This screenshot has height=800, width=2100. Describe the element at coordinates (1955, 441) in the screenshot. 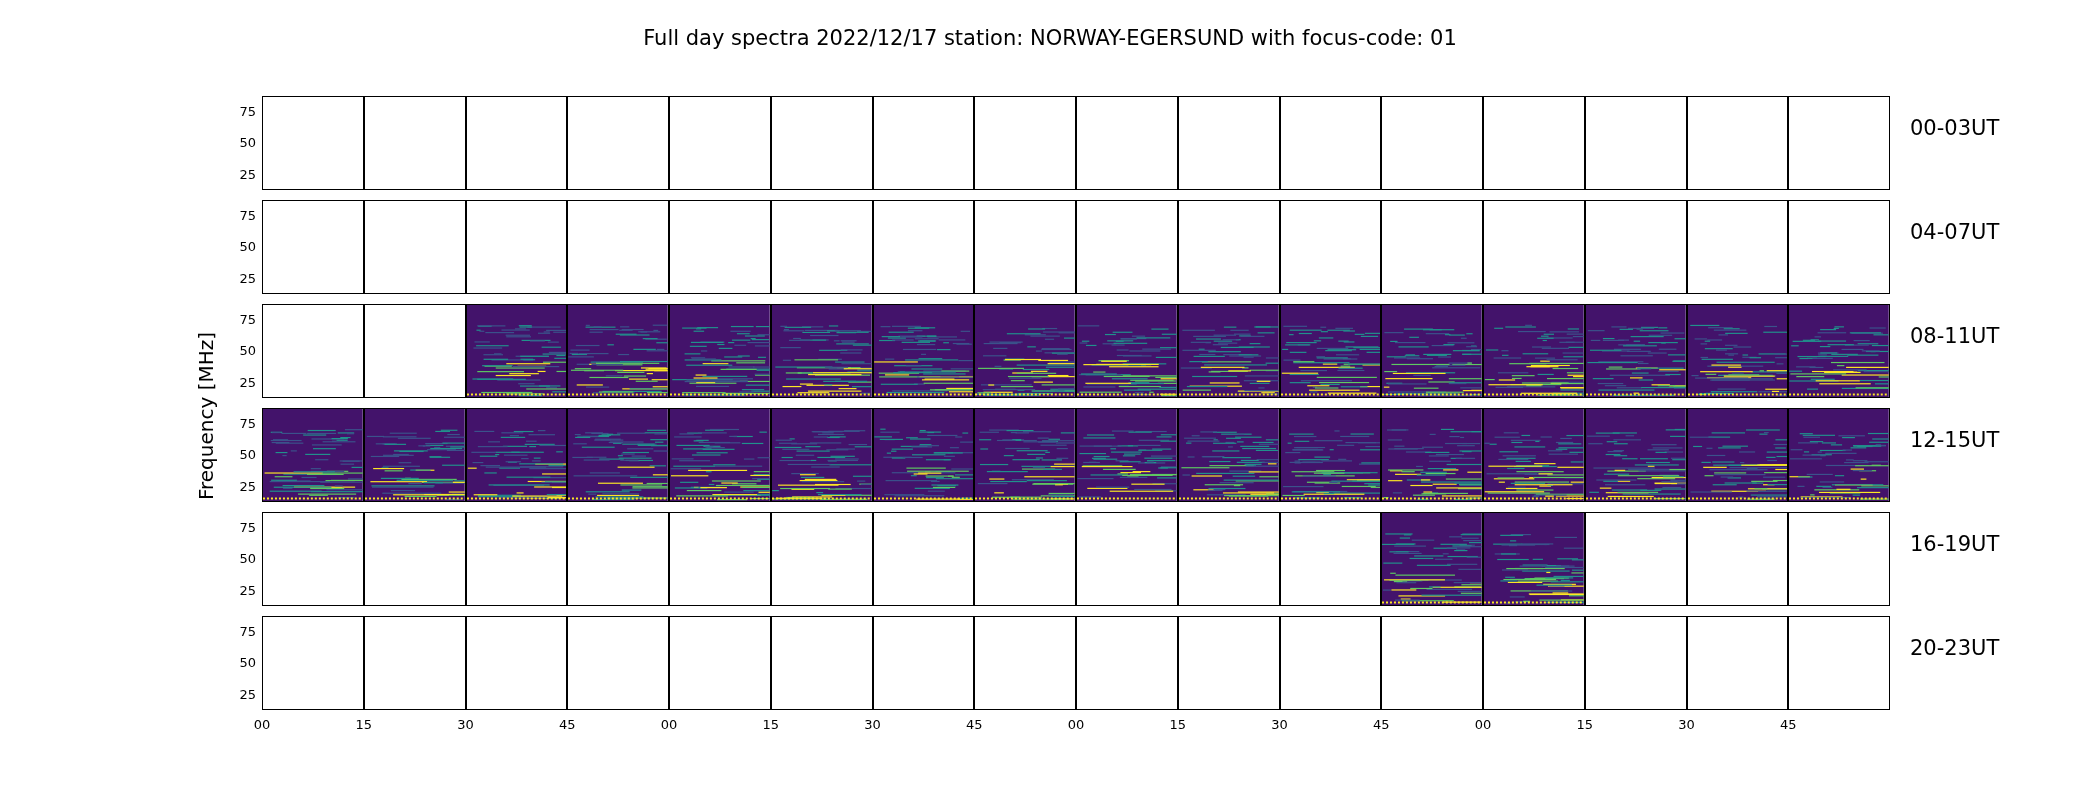

I see `row-label: 12-15UT` at that location.